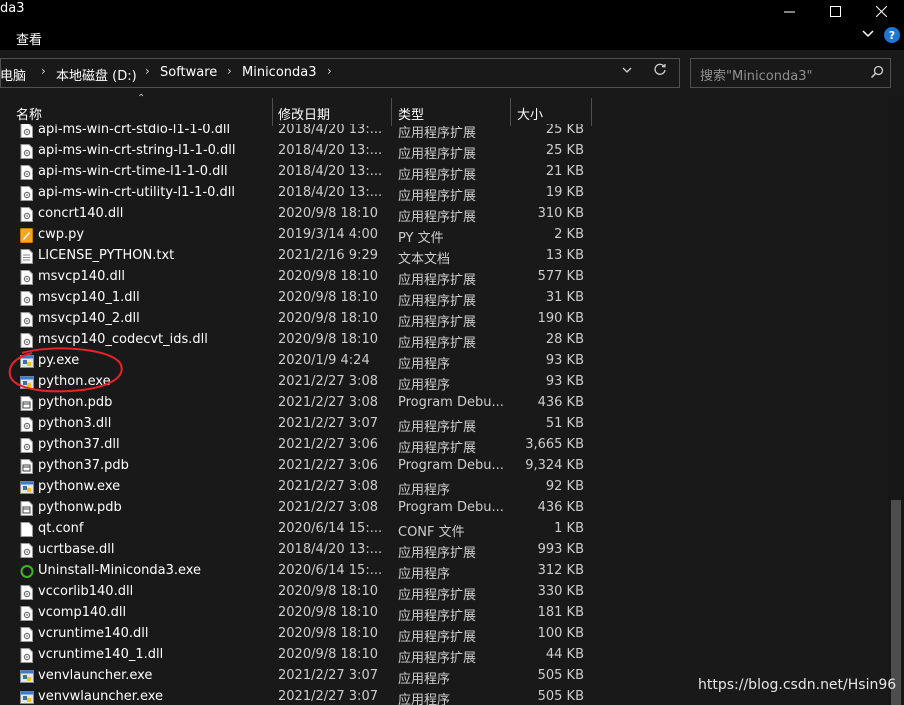 The height and width of the screenshot is (705, 904). Describe the element at coordinates (896, 400) in the screenshot. I see `vertical-scrollbar` at that location.